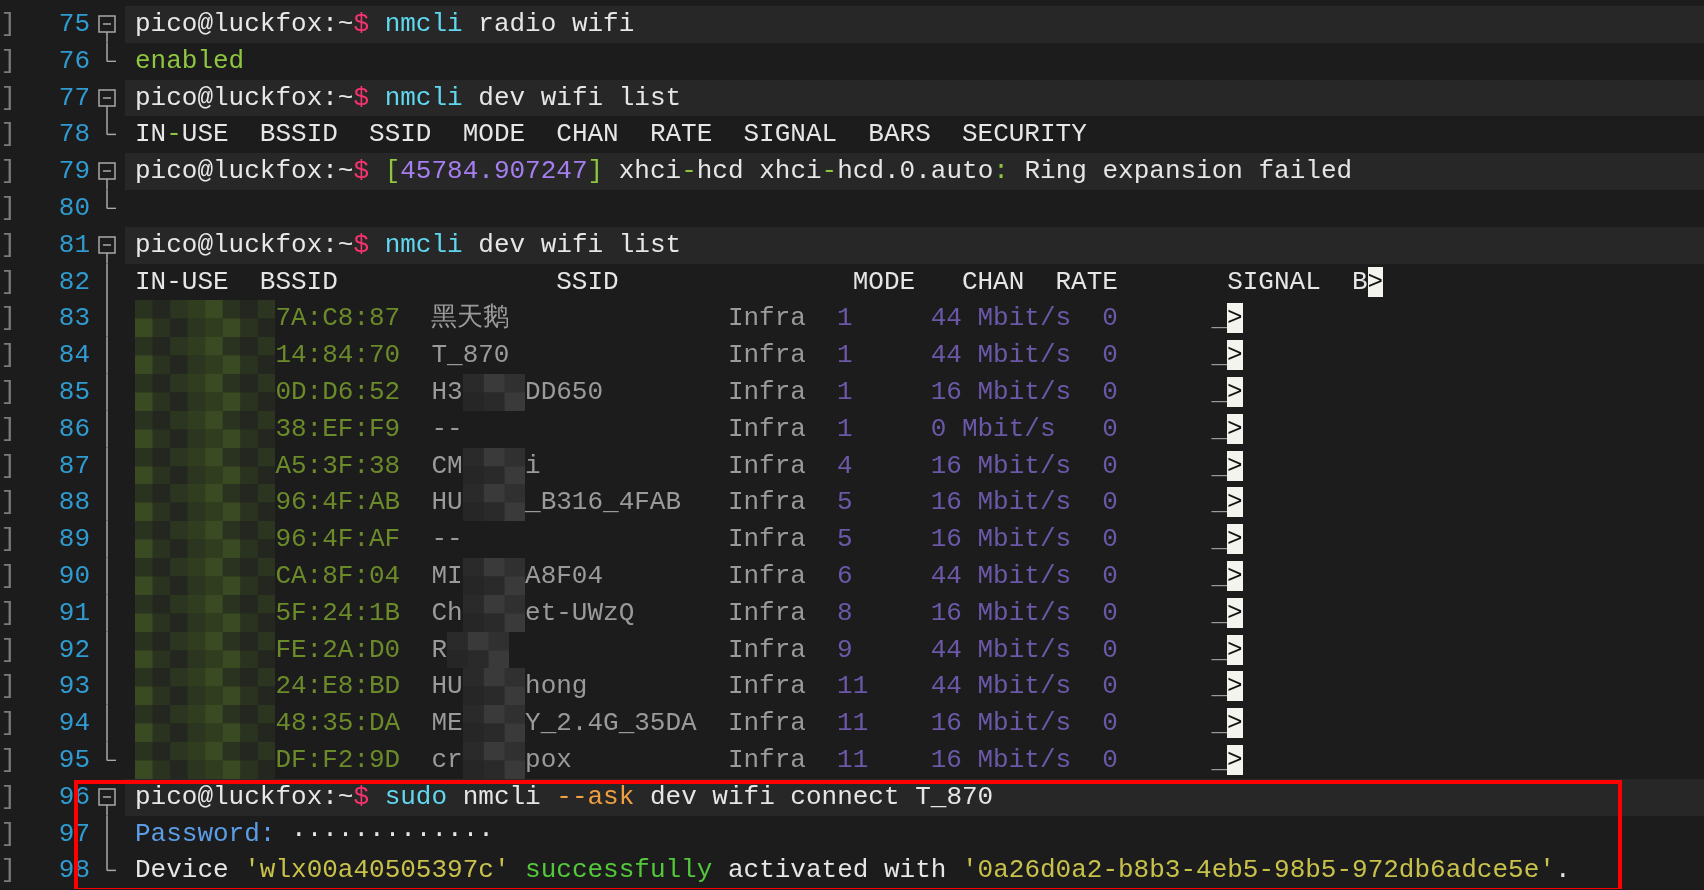  I want to click on terminal-text: Ring expansion failed, so click(1188, 171).